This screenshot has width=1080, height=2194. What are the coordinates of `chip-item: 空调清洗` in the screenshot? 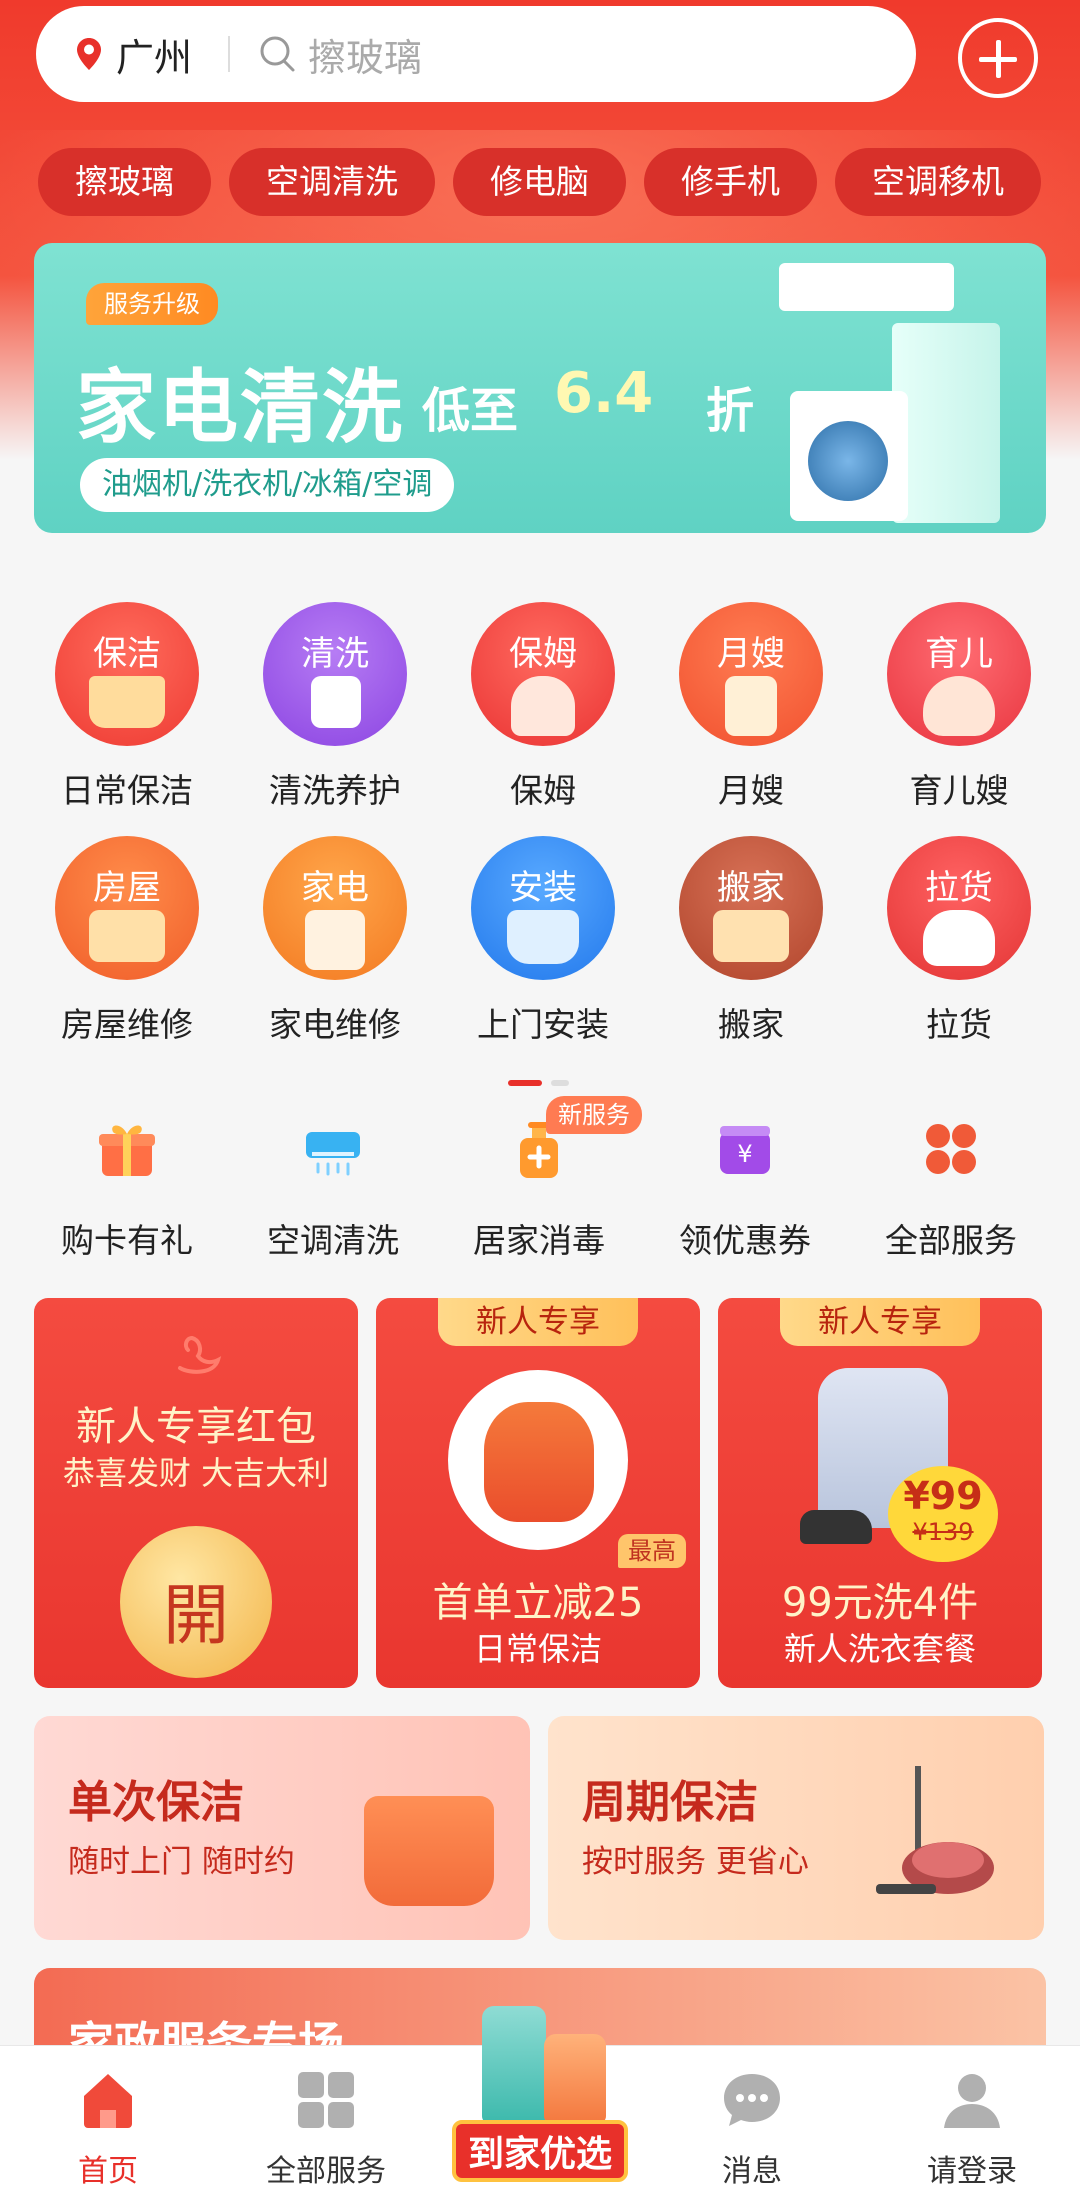 It's located at (332, 182).